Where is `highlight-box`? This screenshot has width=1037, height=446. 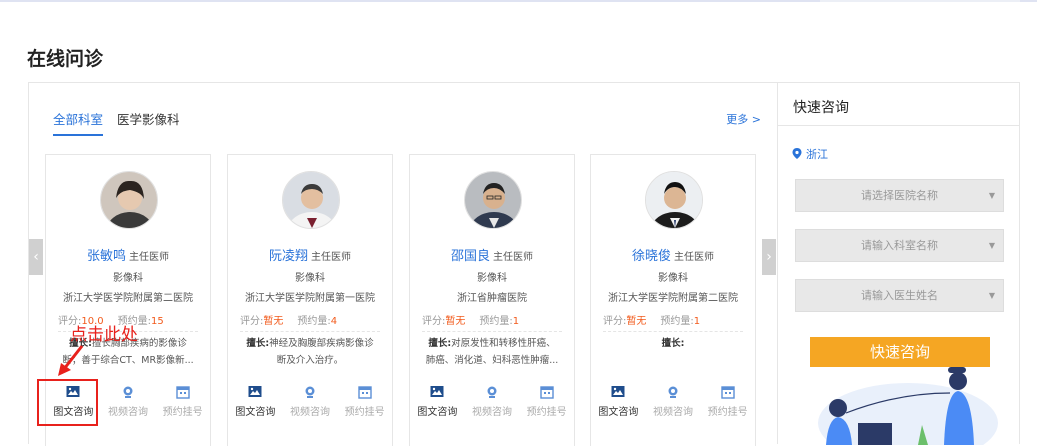
highlight-box is located at coordinates (67, 402).